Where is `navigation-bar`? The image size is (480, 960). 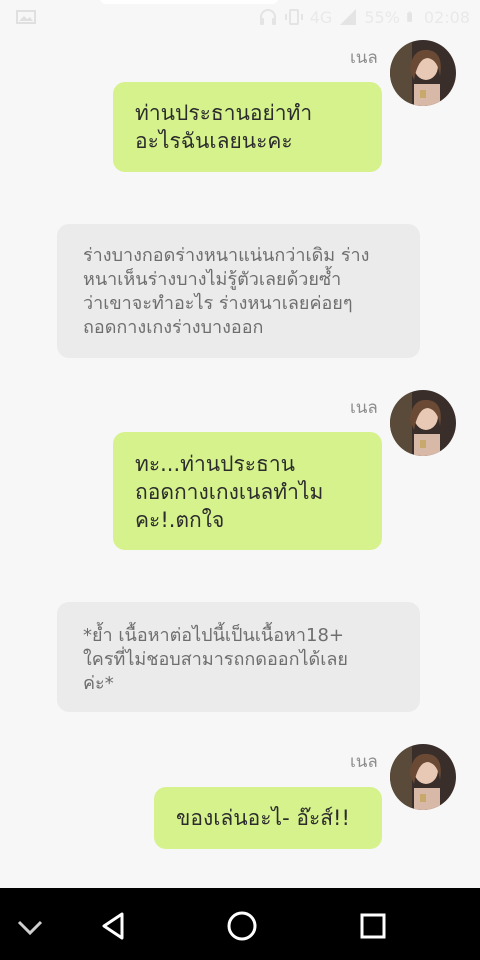
navigation-bar is located at coordinates (240, 924).